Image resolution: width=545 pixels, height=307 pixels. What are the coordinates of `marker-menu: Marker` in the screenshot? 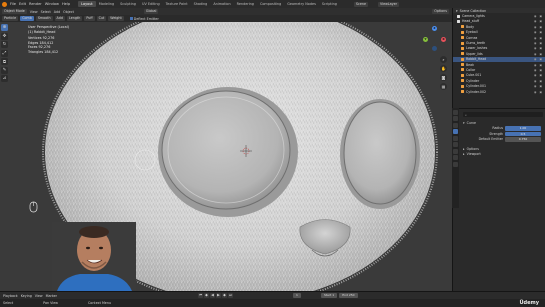 It's located at (51, 296).